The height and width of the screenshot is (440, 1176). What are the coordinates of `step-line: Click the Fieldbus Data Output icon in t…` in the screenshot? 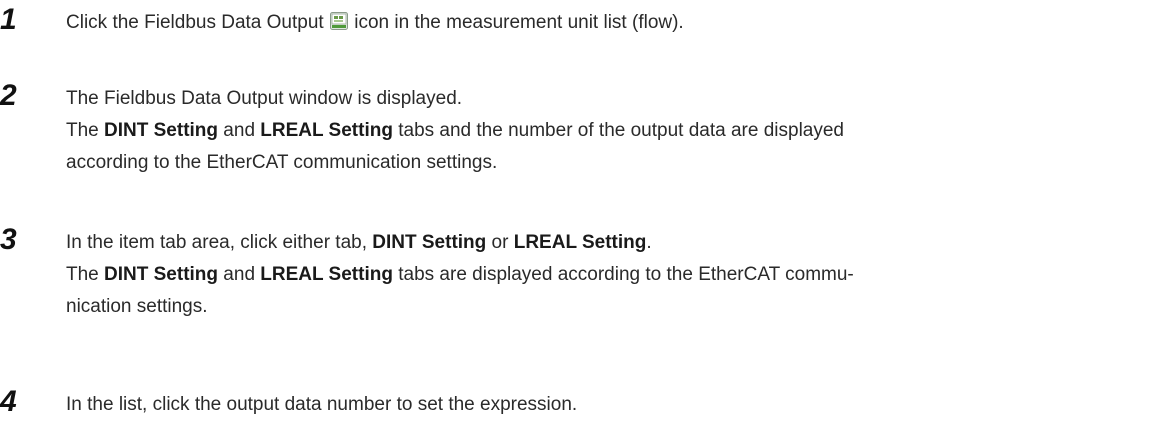 It's located at (616, 23).